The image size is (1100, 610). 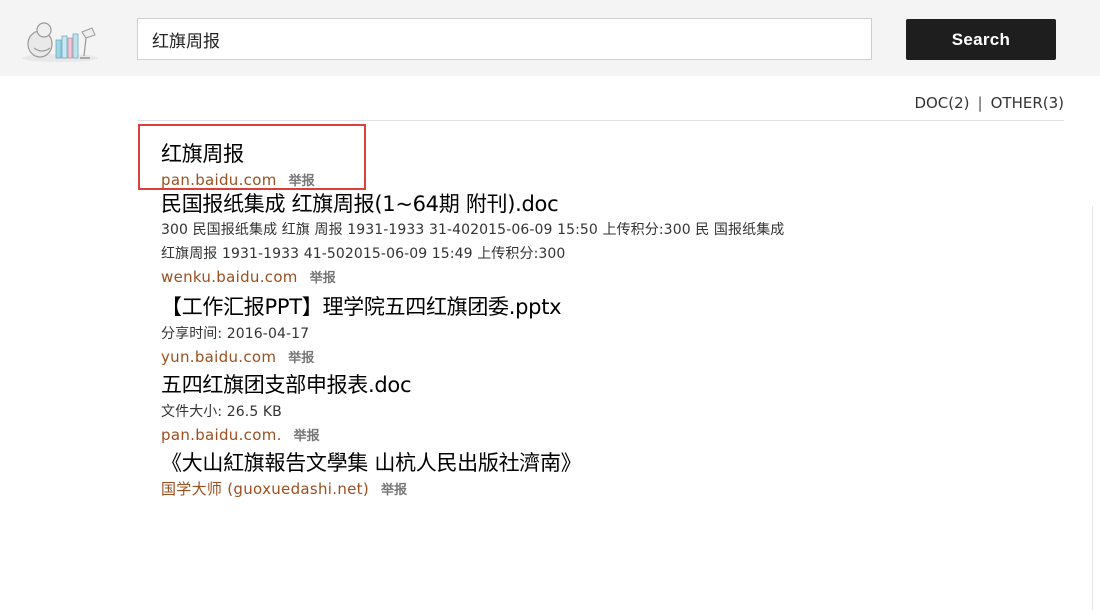 I want to click on search-box, so click(x=504, y=39).